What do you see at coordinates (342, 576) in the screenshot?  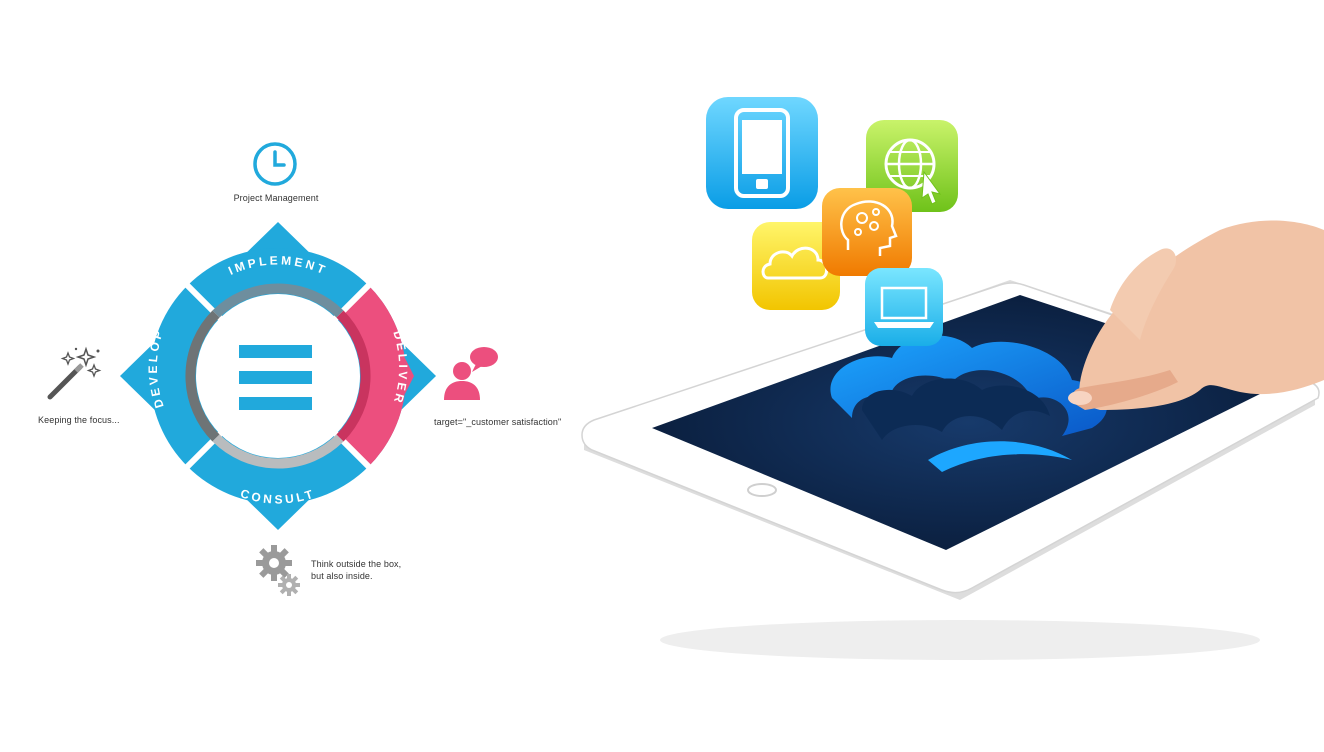 I see `think-outside-line2: but also inside.` at bounding box center [342, 576].